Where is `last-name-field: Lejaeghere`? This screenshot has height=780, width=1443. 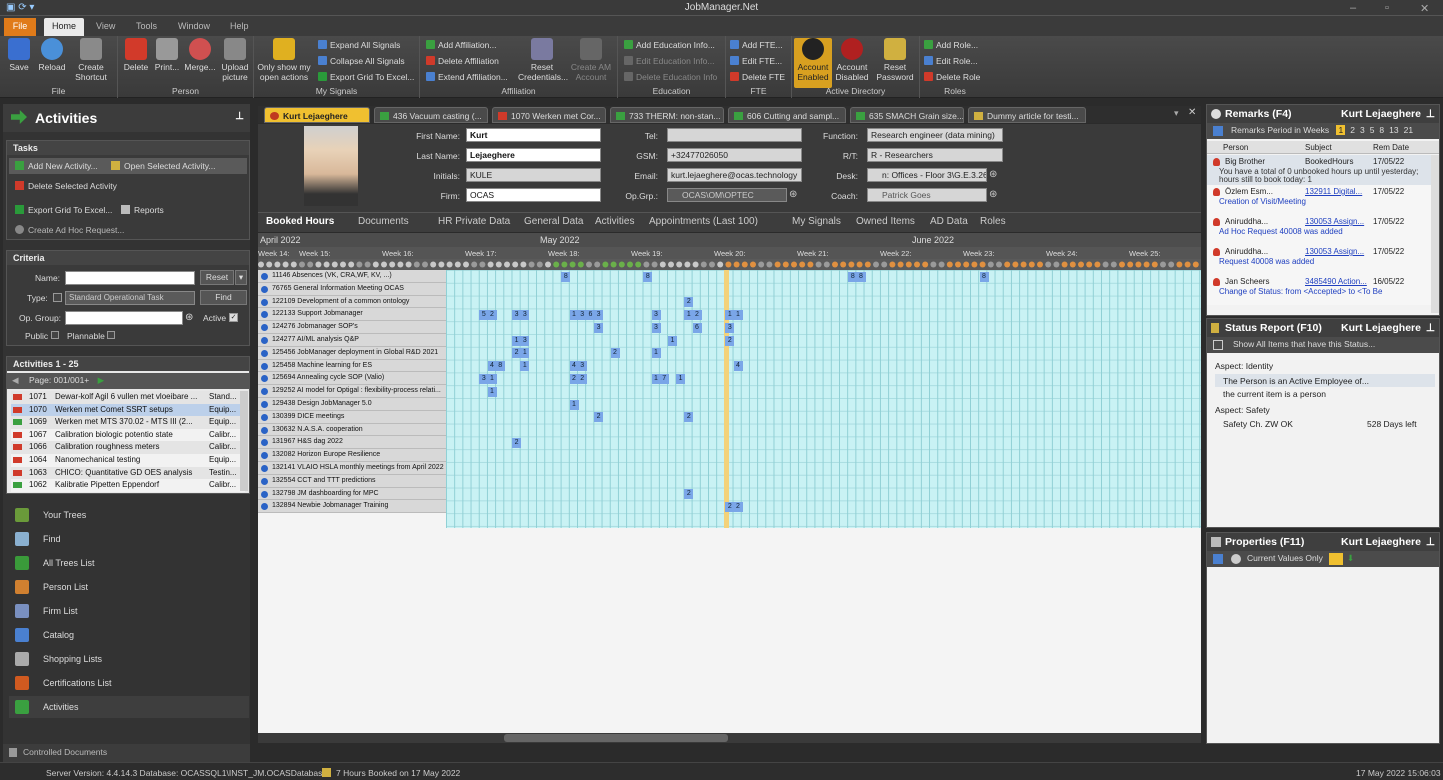 last-name-field: Lejaeghere is located at coordinates (533, 155).